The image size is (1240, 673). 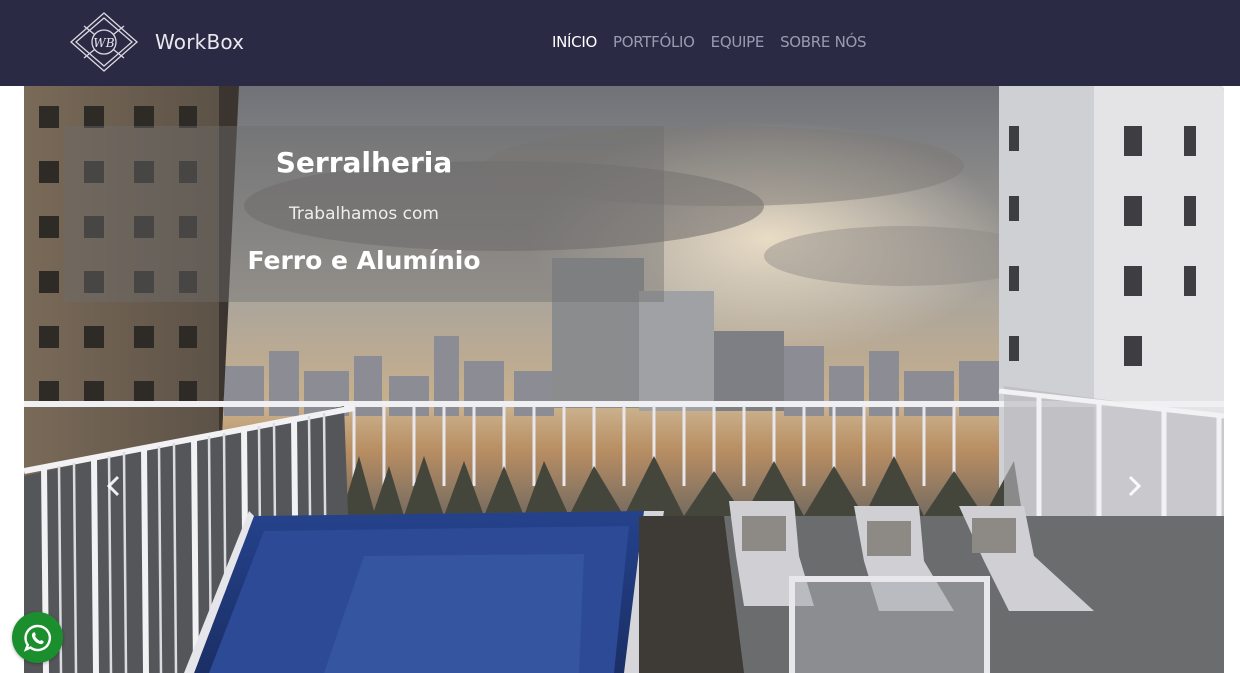 What do you see at coordinates (364, 260) in the screenshot?
I see `caption-highlight: Ferro e Alumínio` at bounding box center [364, 260].